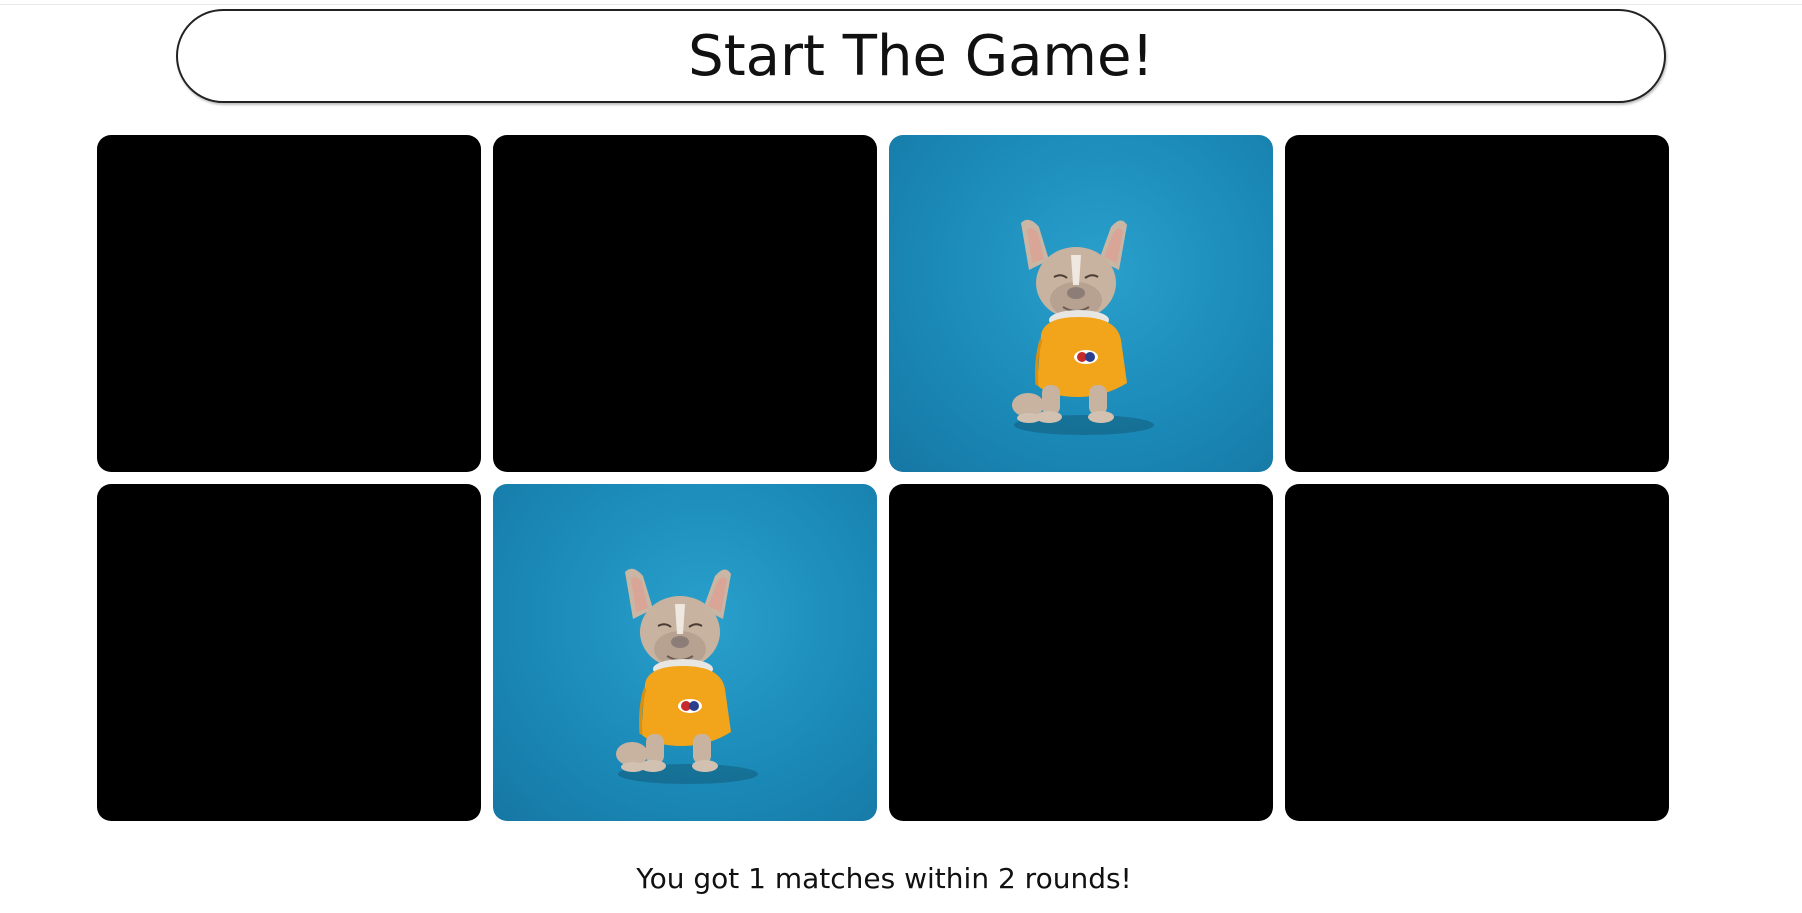 The height and width of the screenshot is (913, 1802). What do you see at coordinates (901, 2) in the screenshot?
I see `top-divider` at bounding box center [901, 2].